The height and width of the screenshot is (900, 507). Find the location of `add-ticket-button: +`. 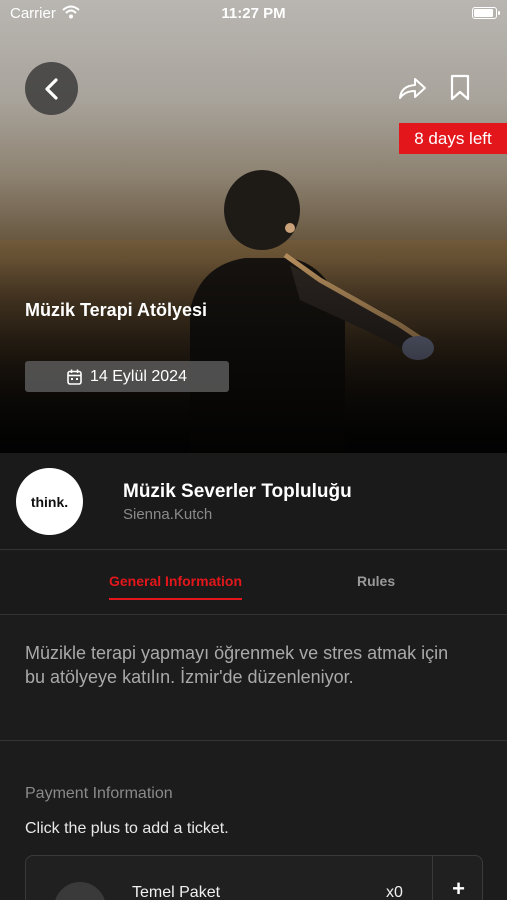

add-ticket-button: + is located at coordinates (457, 878).